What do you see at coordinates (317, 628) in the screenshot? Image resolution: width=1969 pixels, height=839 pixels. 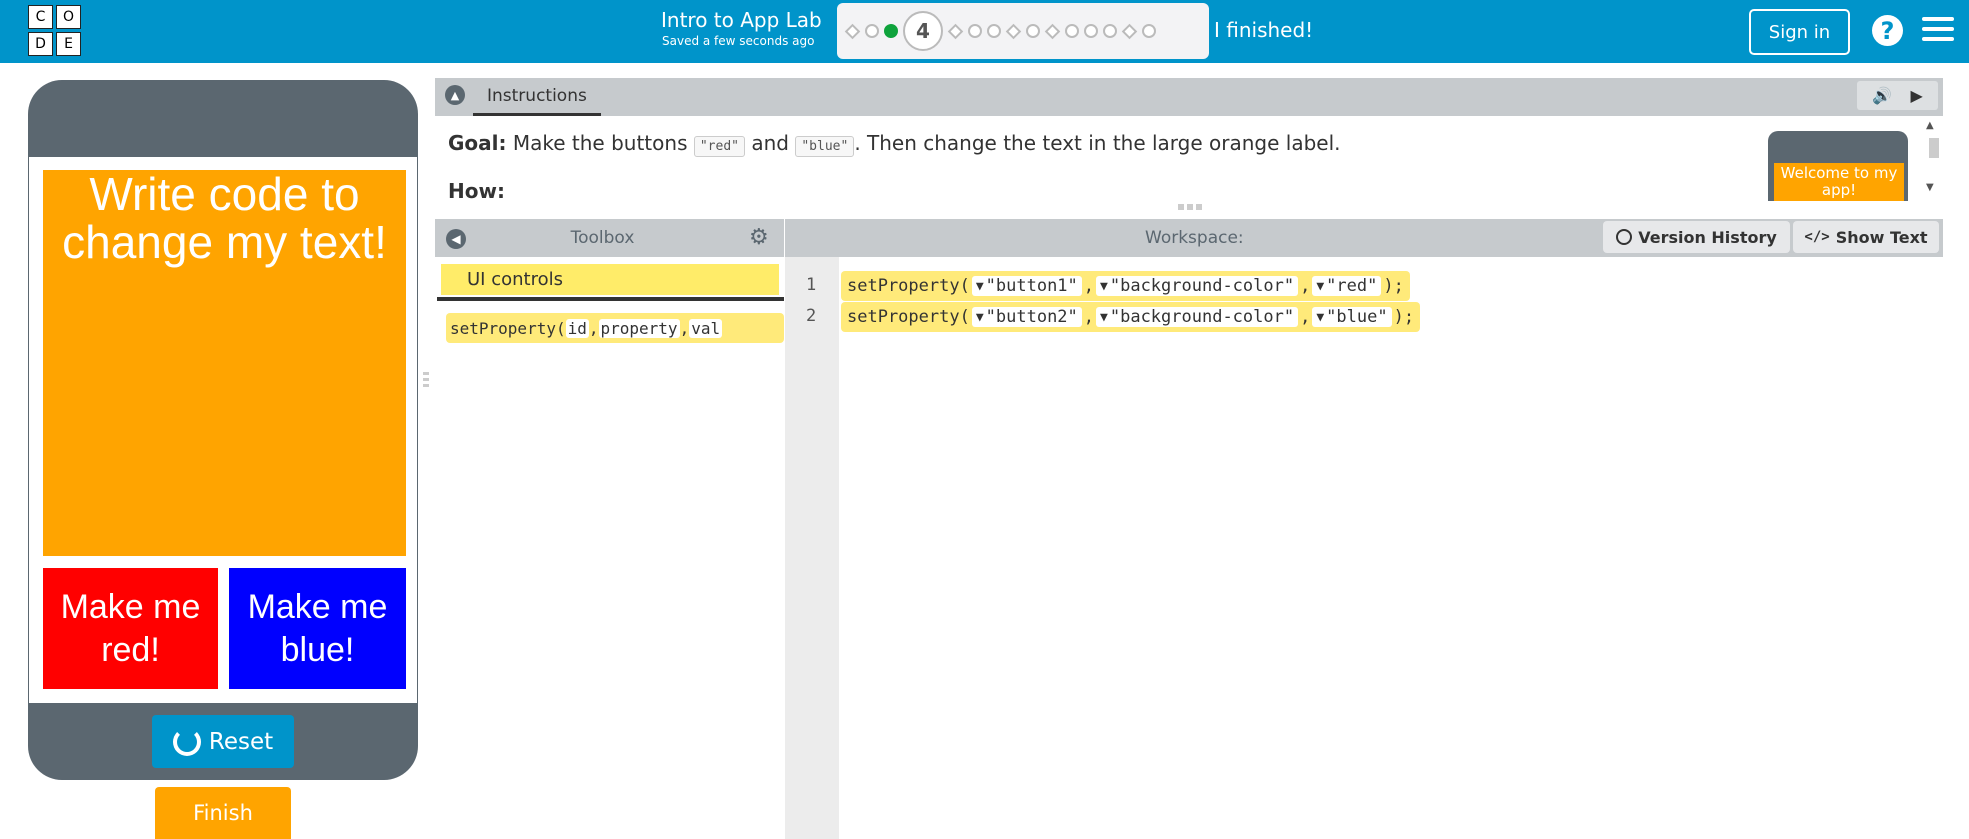 I see `make-me-blue-button: Make me blue!` at bounding box center [317, 628].